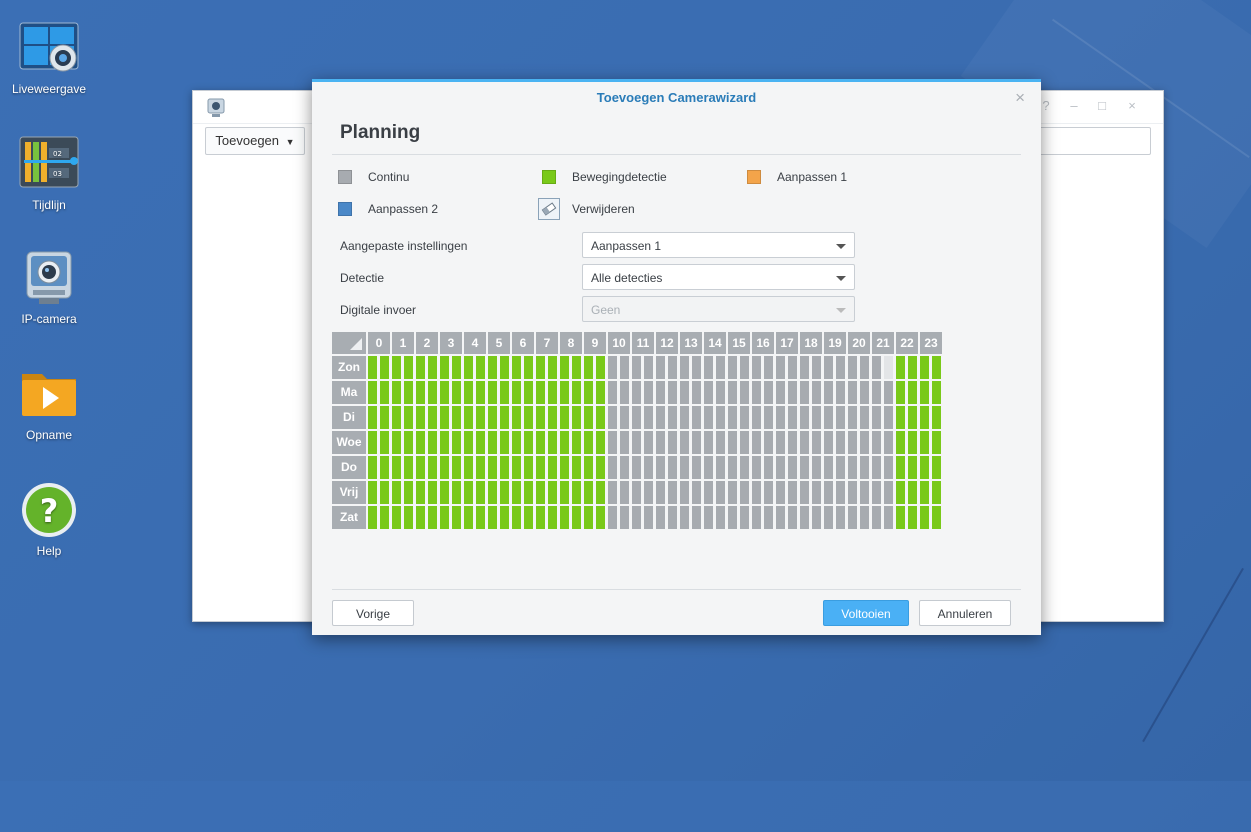 The height and width of the screenshot is (832, 1251). Describe the element at coordinates (523, 343) in the screenshot. I see `hour-header: 6` at that location.